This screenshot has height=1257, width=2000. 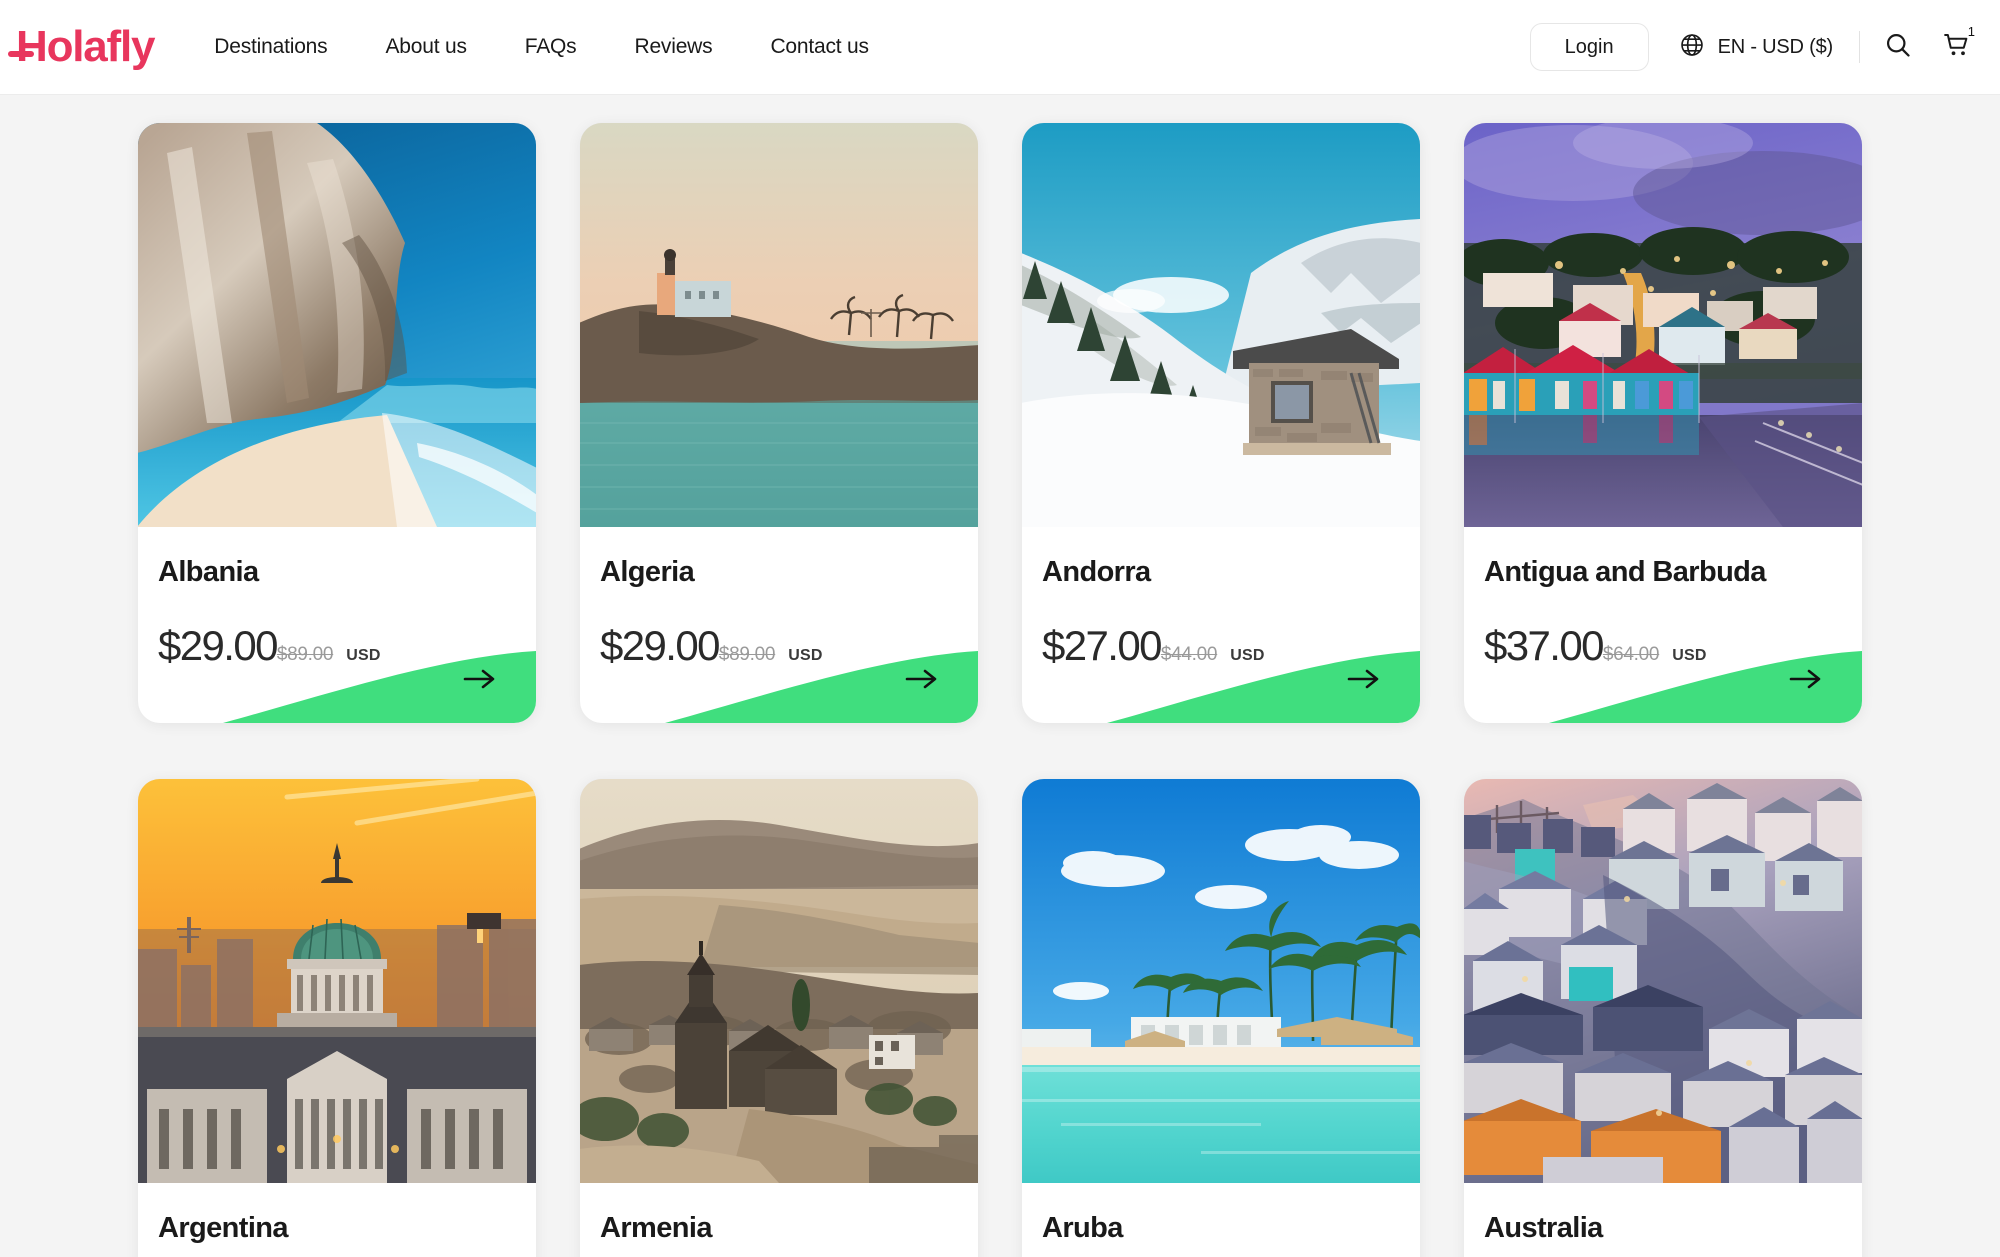 I want to click on destination-card: Australia, so click(x=1663, y=1018).